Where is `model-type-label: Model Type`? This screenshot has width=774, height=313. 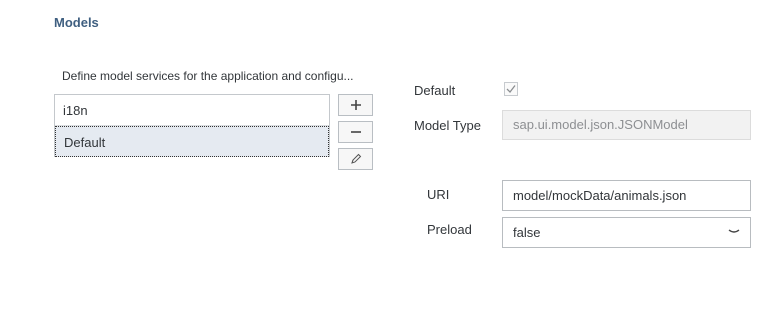
model-type-label: Model Type is located at coordinates (447, 125).